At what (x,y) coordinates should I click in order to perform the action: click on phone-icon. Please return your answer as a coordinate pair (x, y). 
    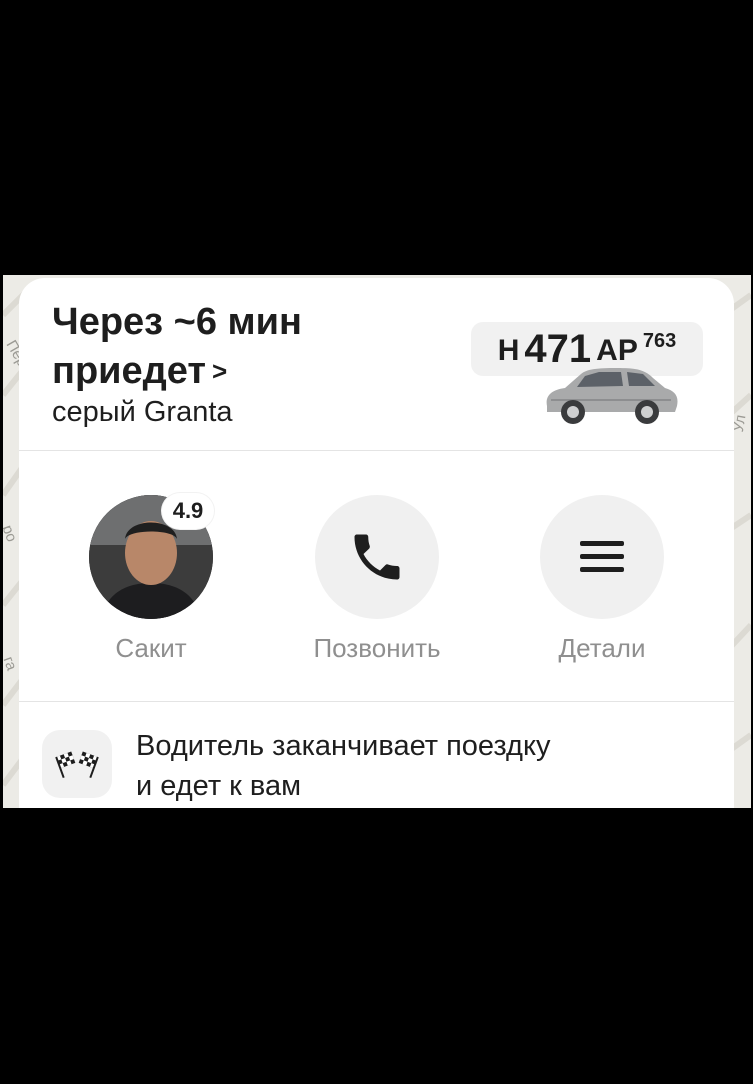
    Looking at the image, I should click on (377, 557).